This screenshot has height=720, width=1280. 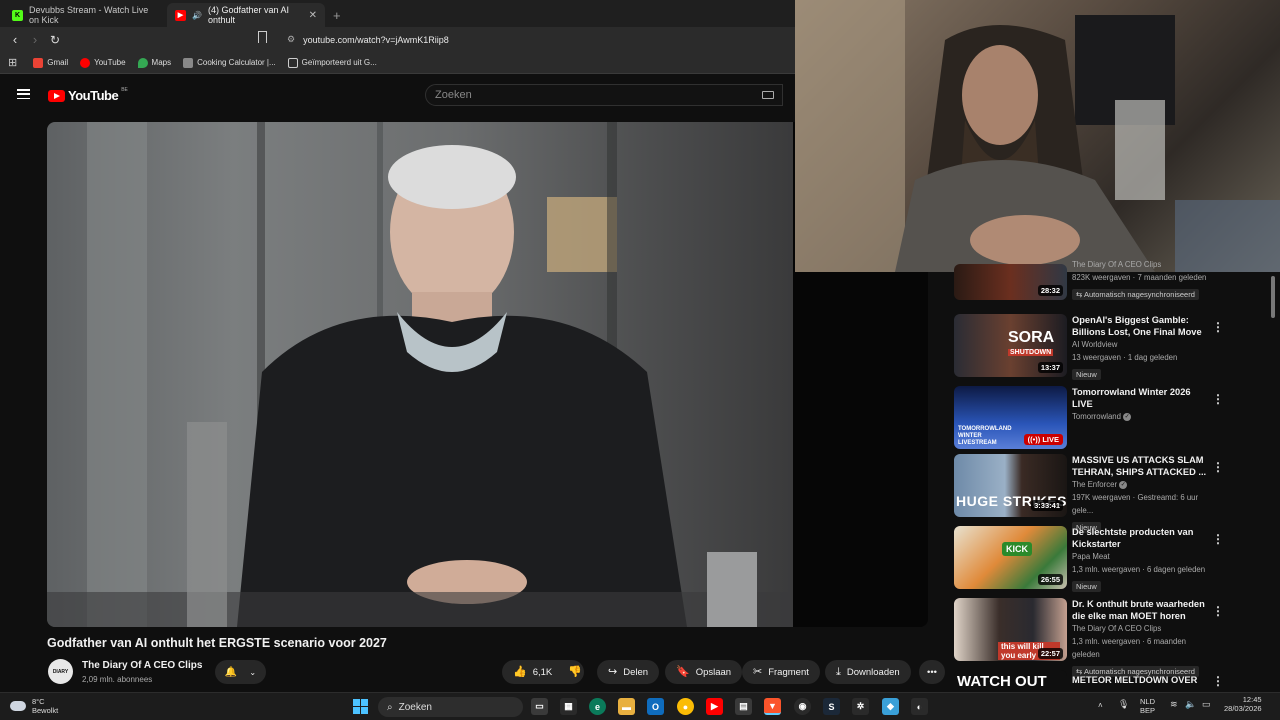 What do you see at coordinates (60, 671) in the screenshot?
I see `channel-avatar: DIARY` at bounding box center [60, 671].